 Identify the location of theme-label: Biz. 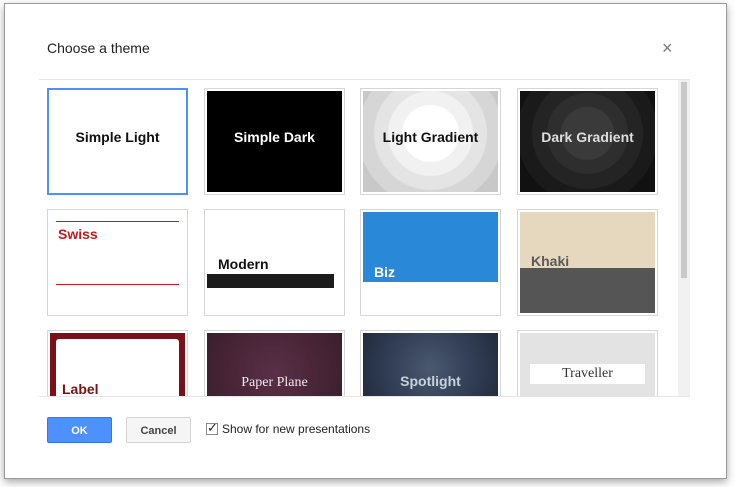
(384, 272).